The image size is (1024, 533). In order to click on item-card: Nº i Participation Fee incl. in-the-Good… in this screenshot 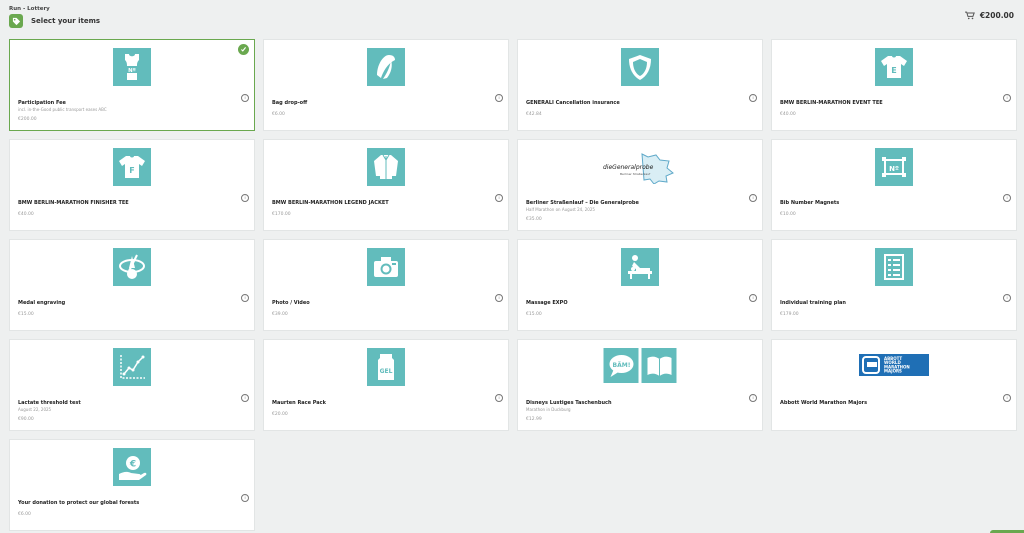, I will do `click(132, 85)`.